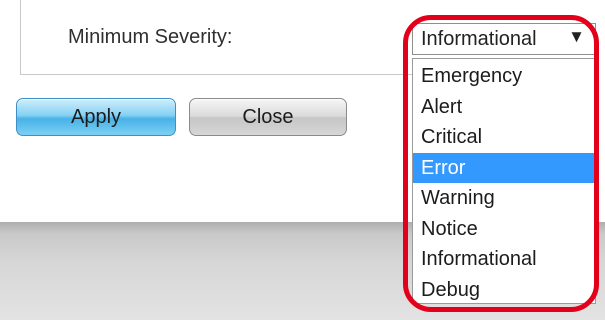  What do you see at coordinates (150, 37) in the screenshot?
I see `minimum-severity-label: Minimum Severity:` at bounding box center [150, 37].